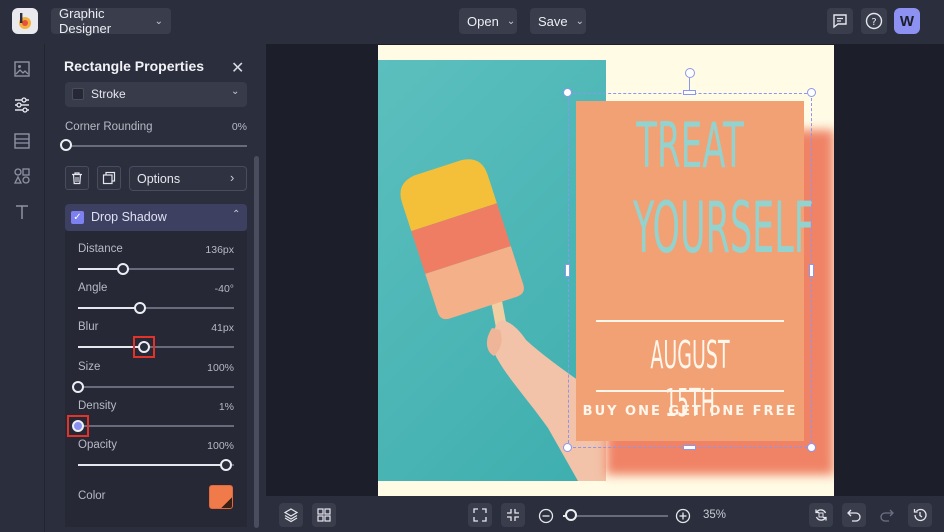 Image resolution: width=944 pixels, height=532 pixels. I want to click on duplicate-icon, so click(109, 178).